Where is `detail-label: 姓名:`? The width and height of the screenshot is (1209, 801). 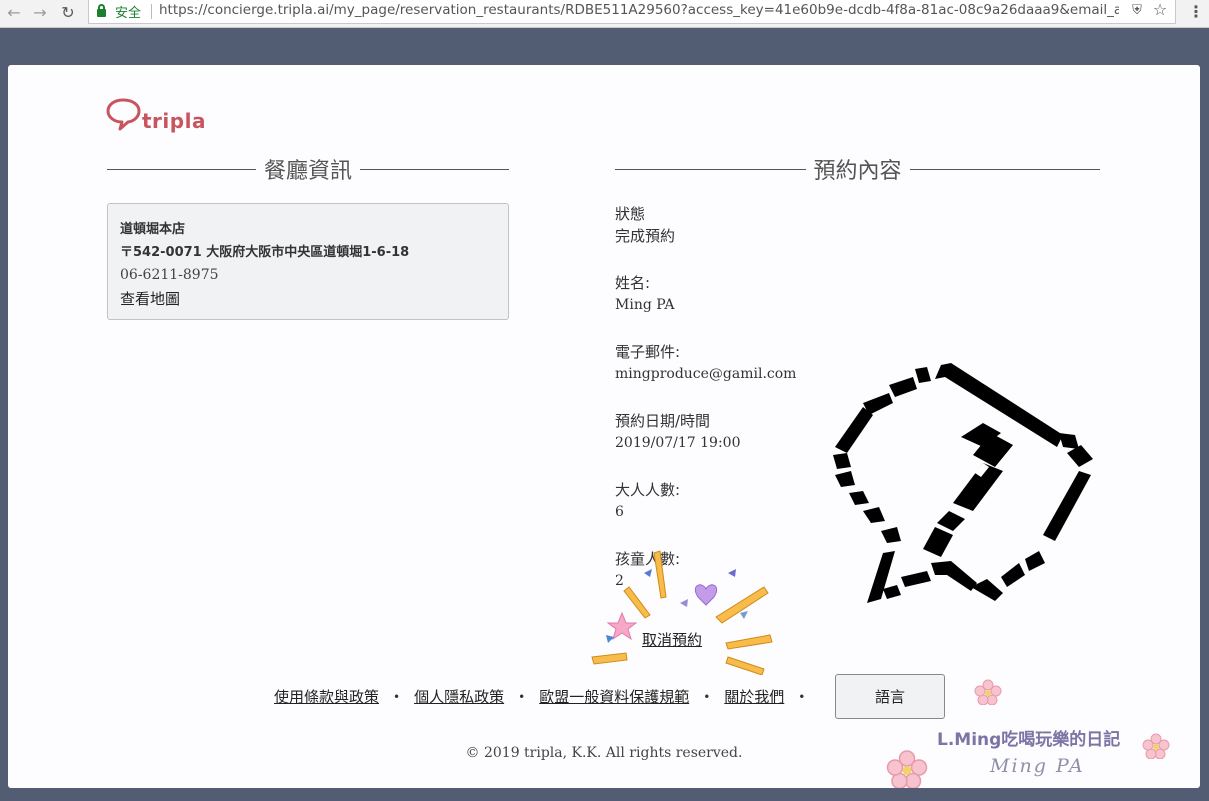
detail-label: 姓名: is located at coordinates (633, 283).